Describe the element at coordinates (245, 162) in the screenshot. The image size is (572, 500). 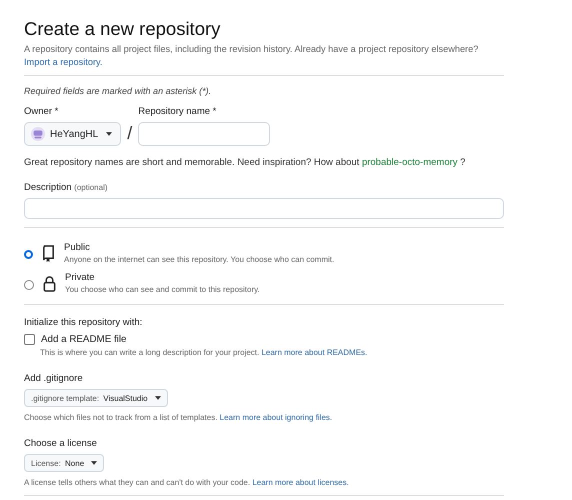
I see `name-hint: Great repository names are short and memorable. Need inspiration? How about probable-octo-memory ?` at that location.